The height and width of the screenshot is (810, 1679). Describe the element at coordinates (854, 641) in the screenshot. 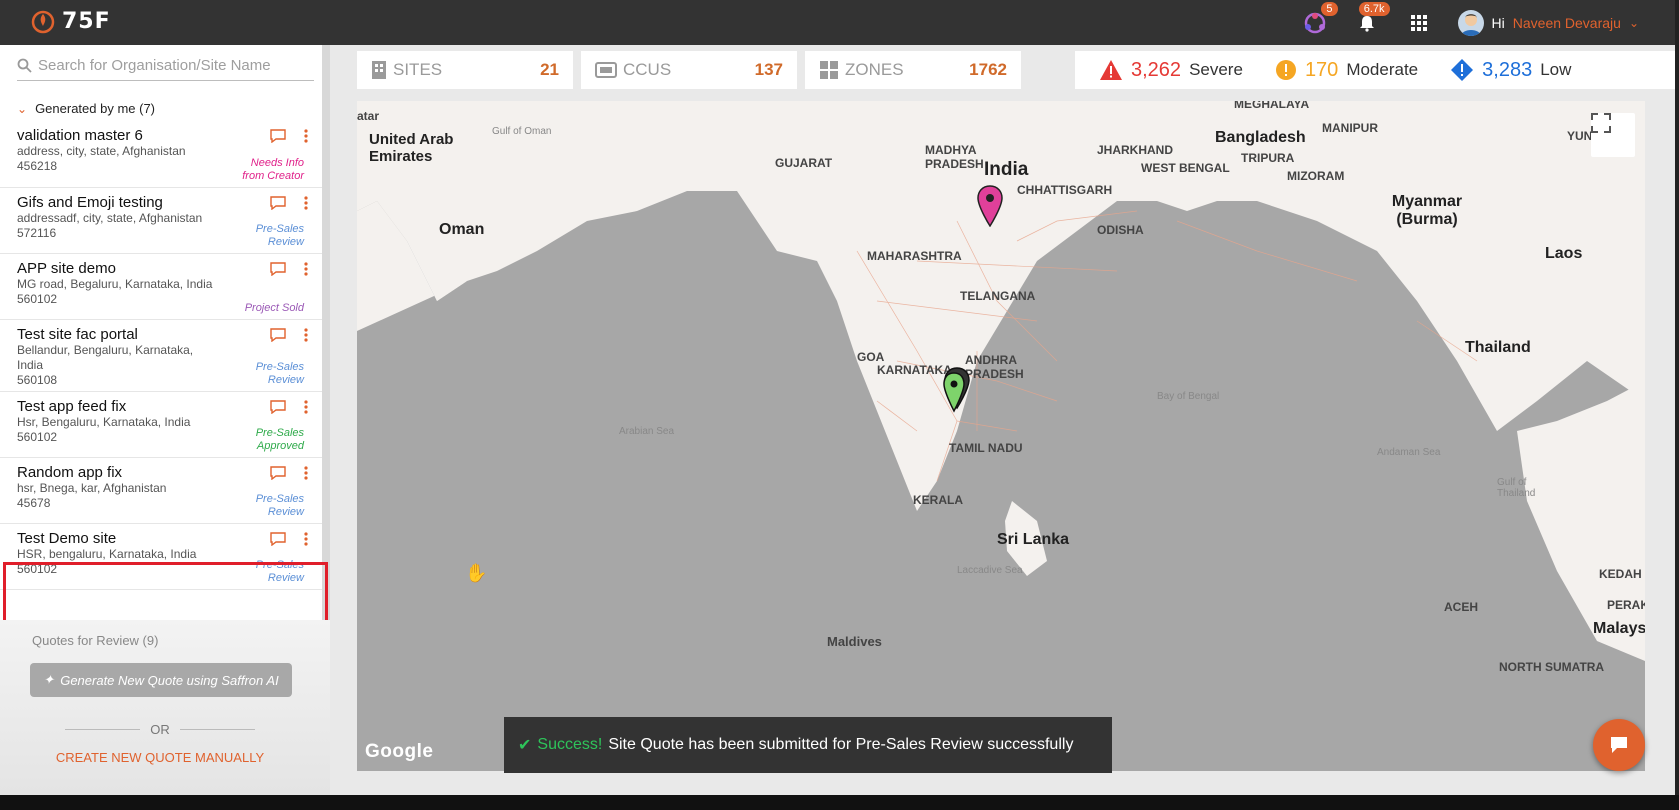

I see `map-label-maldives: Maldives` at that location.